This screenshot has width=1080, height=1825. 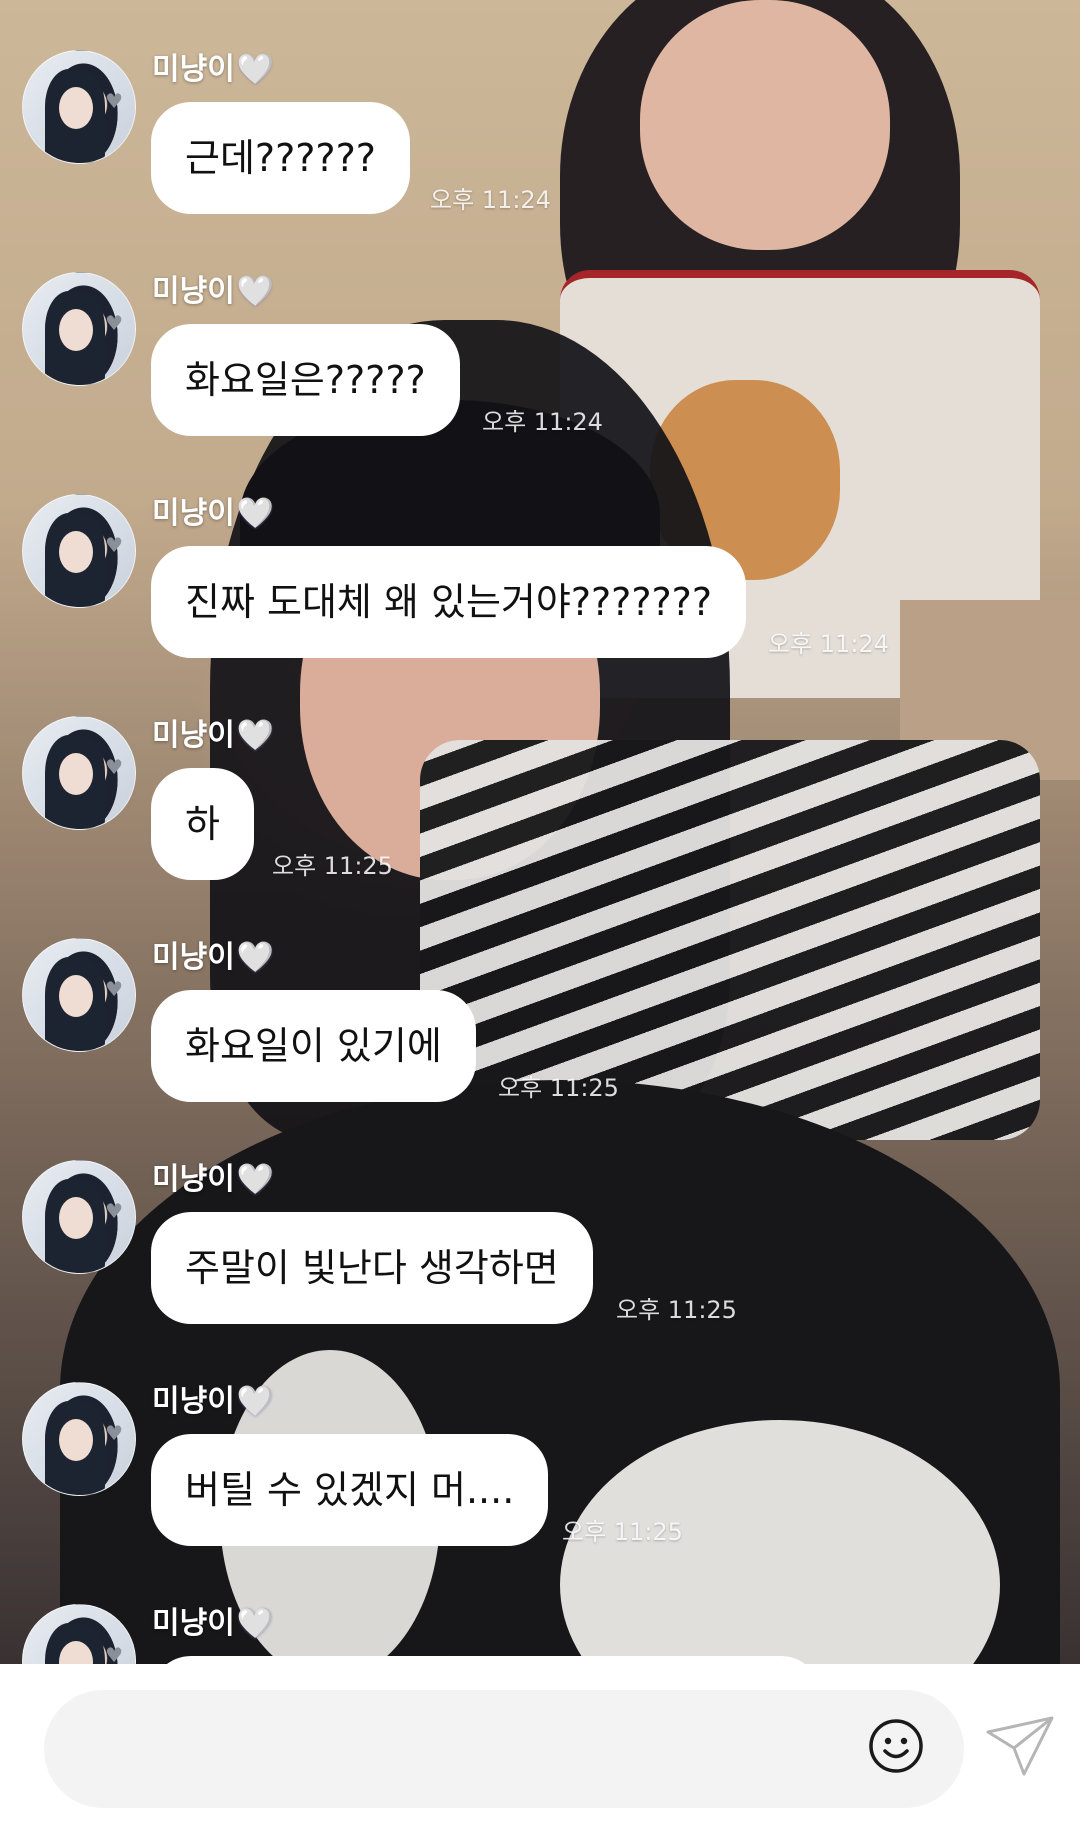 I want to click on message-input, so click(x=504, y=1749).